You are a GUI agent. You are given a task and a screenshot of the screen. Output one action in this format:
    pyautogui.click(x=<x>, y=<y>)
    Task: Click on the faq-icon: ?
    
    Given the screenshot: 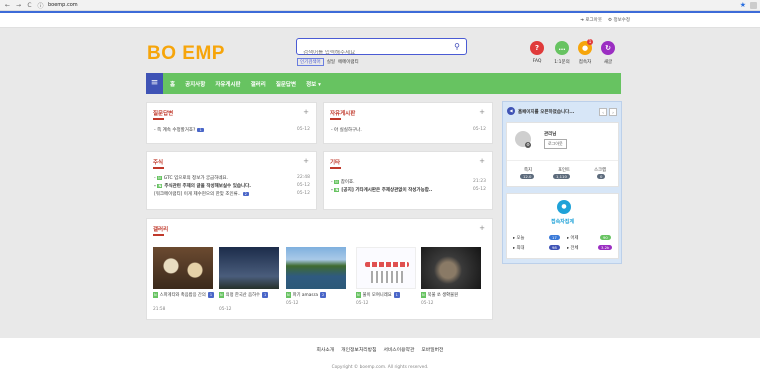 What is the action you would take?
    pyautogui.click(x=537, y=48)
    